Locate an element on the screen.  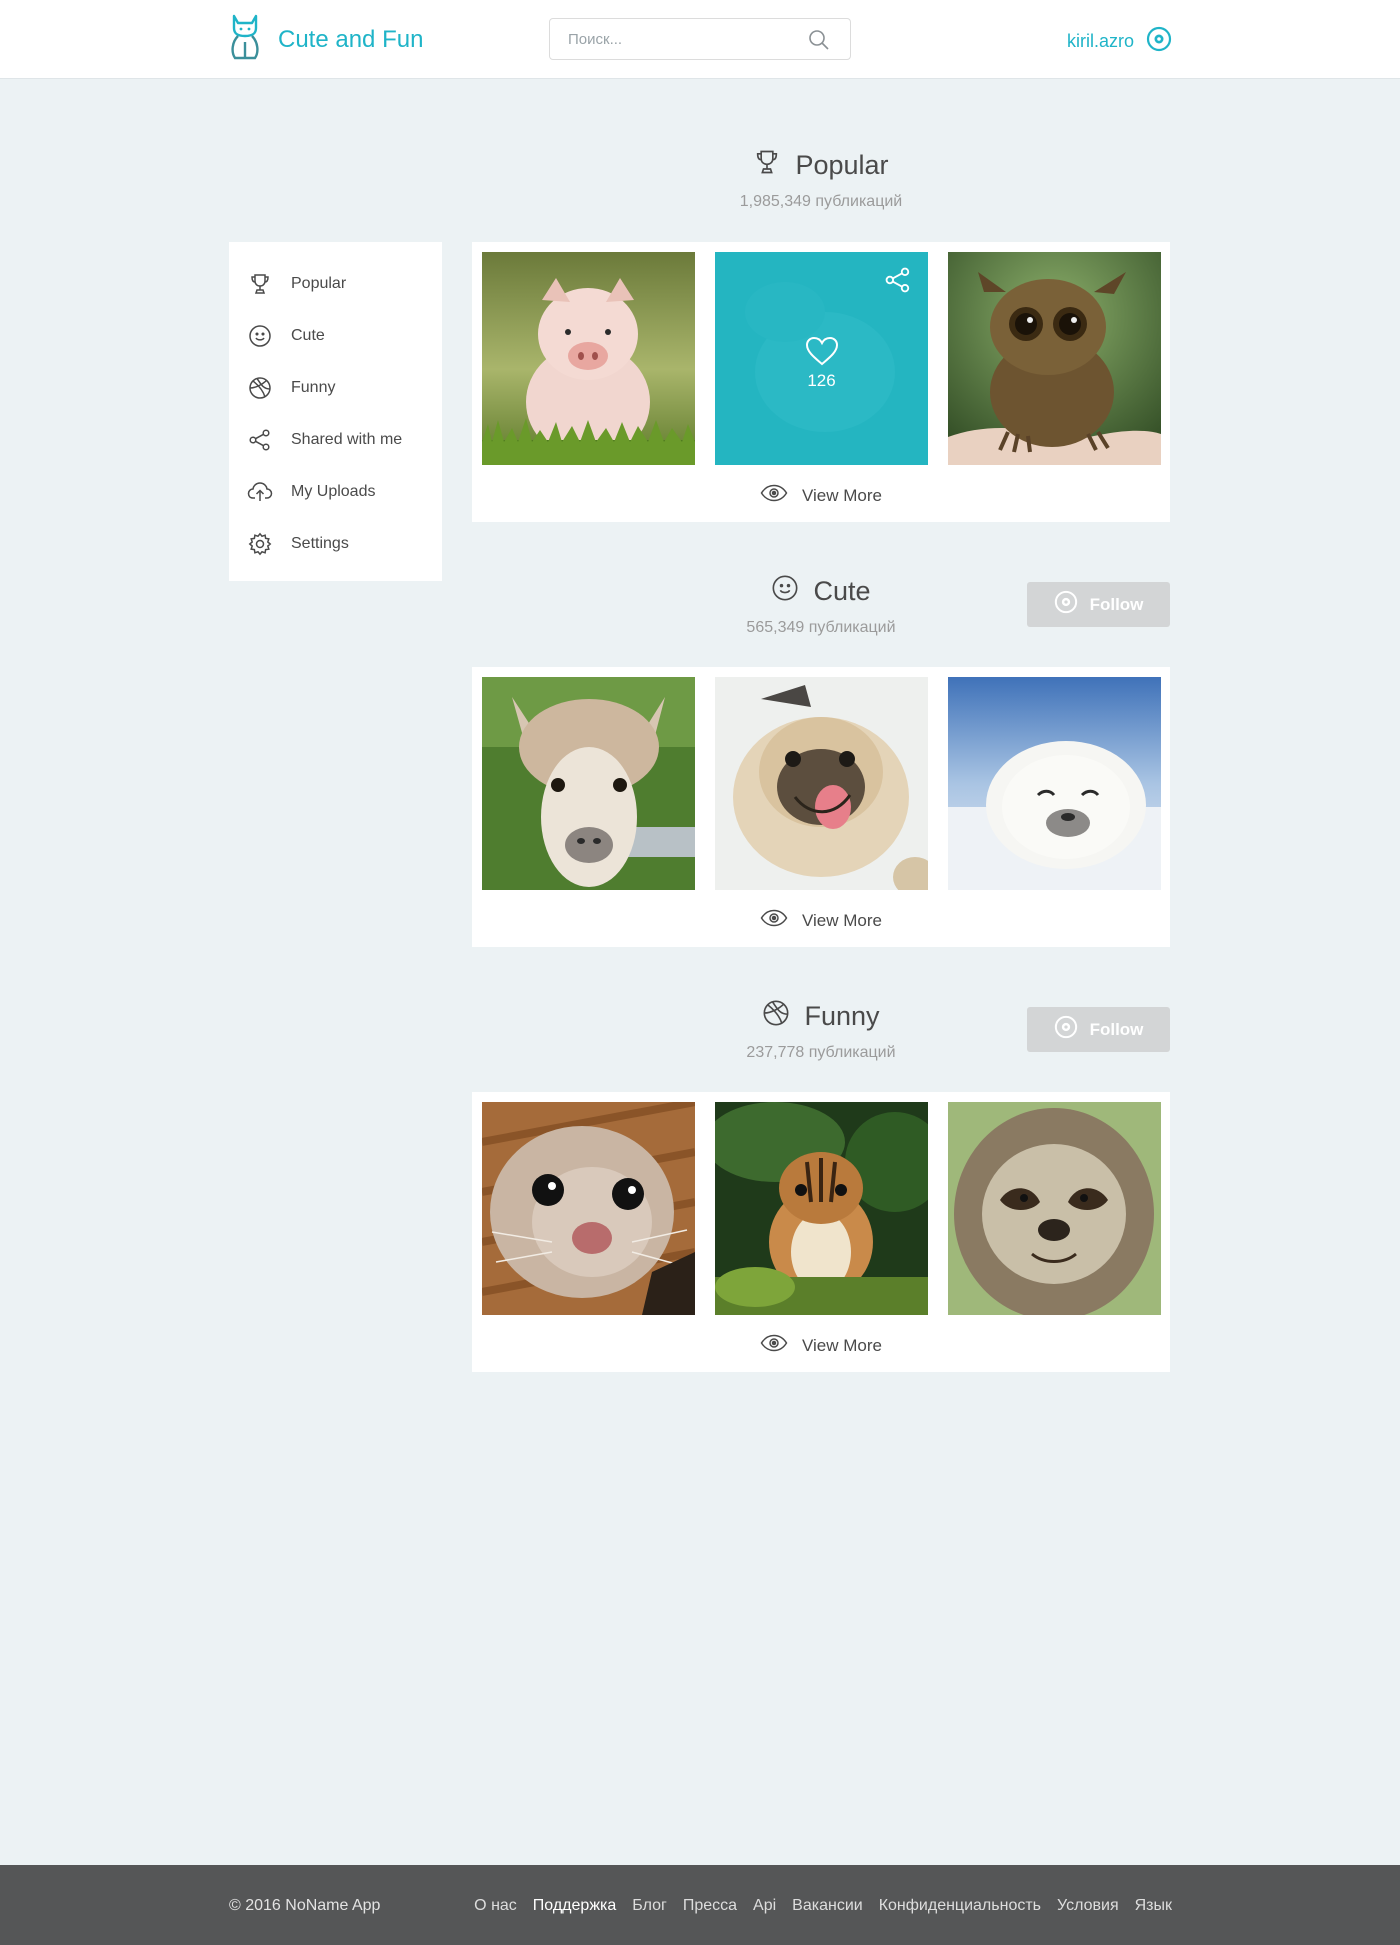
heart-icon is located at coordinates (821, 353).